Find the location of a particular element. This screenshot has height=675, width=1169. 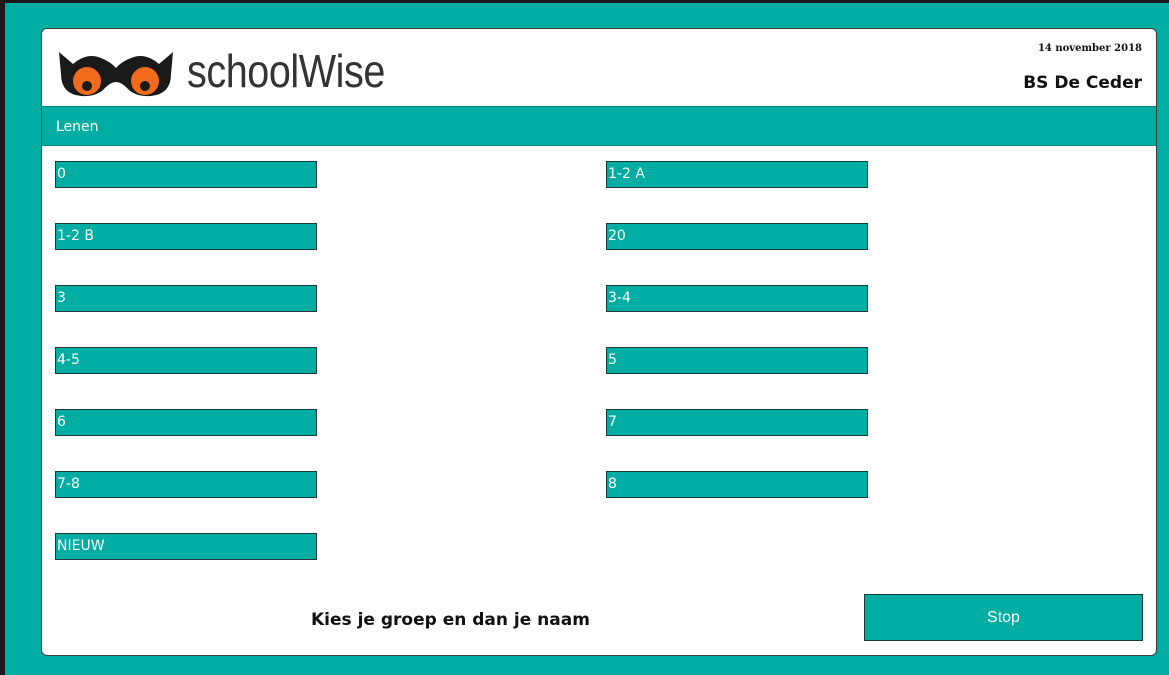

group-button: 5 is located at coordinates (737, 360).